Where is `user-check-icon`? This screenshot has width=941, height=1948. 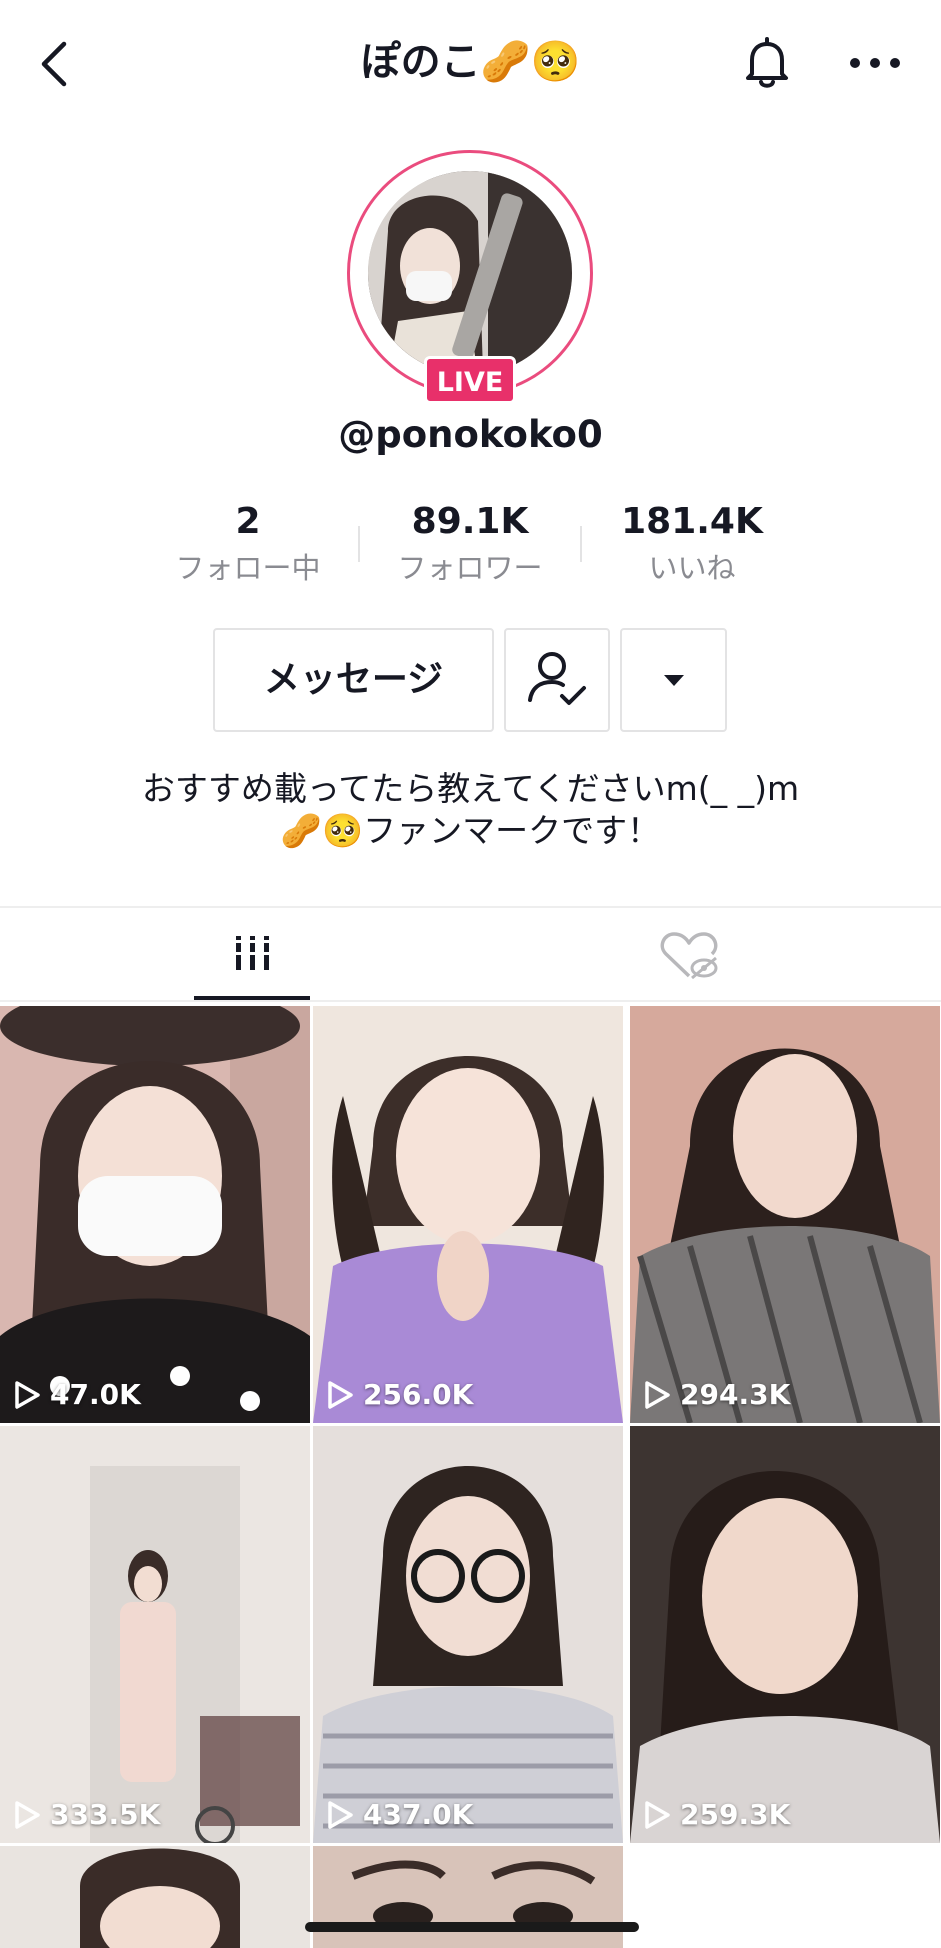 user-check-icon is located at coordinates (557, 678).